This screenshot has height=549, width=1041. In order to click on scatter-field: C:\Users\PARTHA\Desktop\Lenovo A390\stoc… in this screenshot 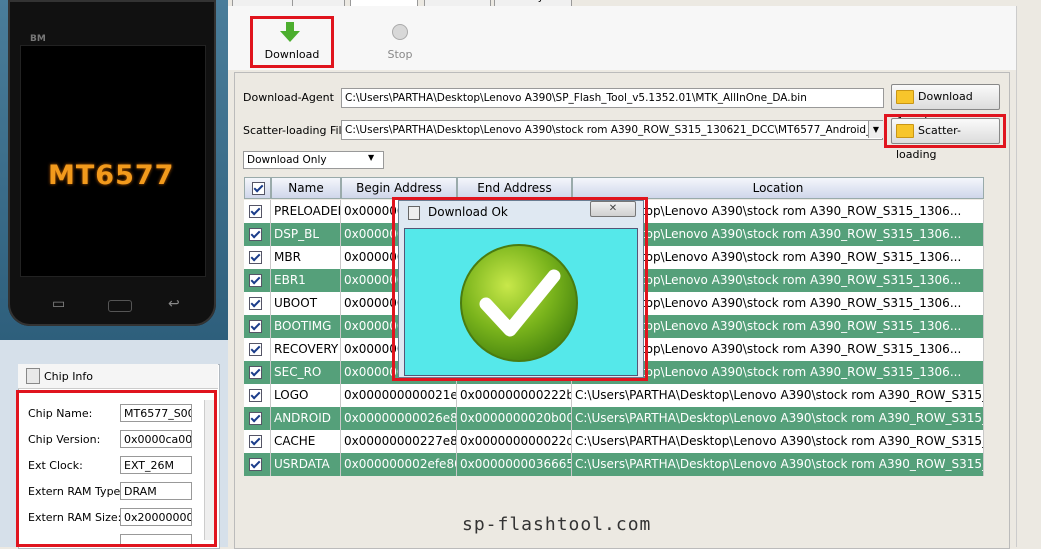, I will do `click(612, 130)`.